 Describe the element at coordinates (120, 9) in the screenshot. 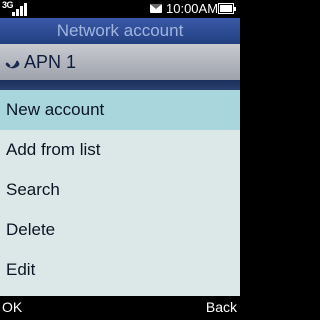

I see `status-bar: 3G 10:00AM` at that location.